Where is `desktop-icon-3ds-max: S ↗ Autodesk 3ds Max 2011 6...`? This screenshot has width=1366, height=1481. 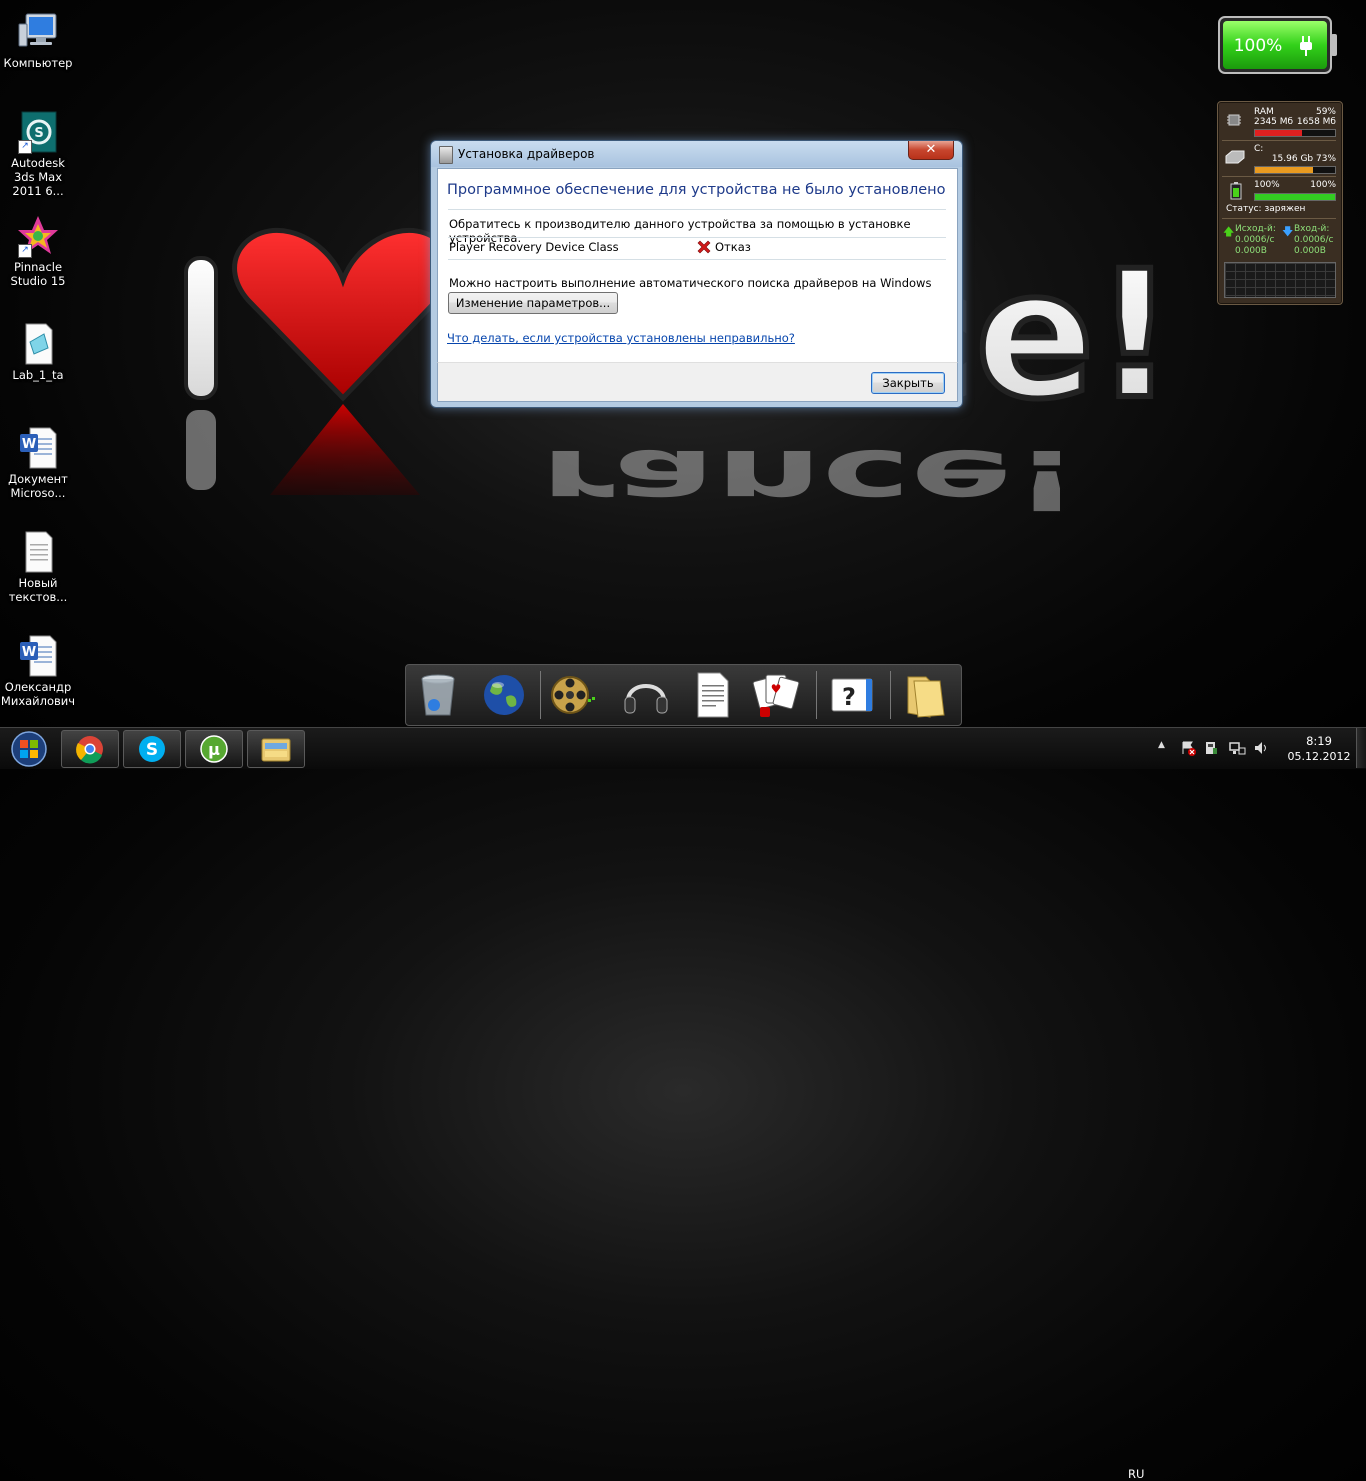
desktop-icon-3ds-max: S ↗ Autodesk 3ds Max 2011 6... is located at coordinates (38, 154).